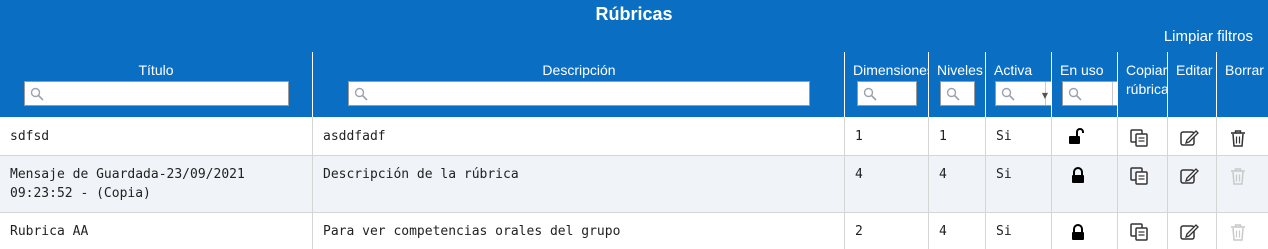 This screenshot has width=1268, height=249. I want to click on descripcion-text: Descripción de la rúbrica, so click(421, 174).